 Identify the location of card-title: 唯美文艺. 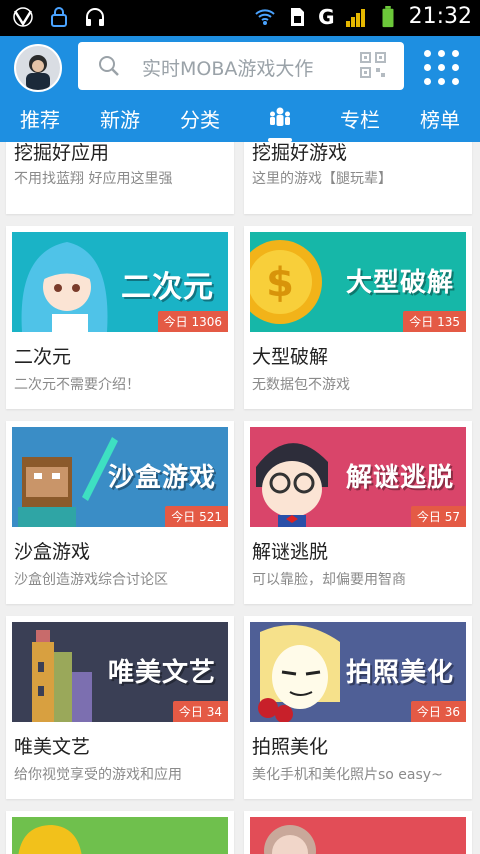
(52, 747).